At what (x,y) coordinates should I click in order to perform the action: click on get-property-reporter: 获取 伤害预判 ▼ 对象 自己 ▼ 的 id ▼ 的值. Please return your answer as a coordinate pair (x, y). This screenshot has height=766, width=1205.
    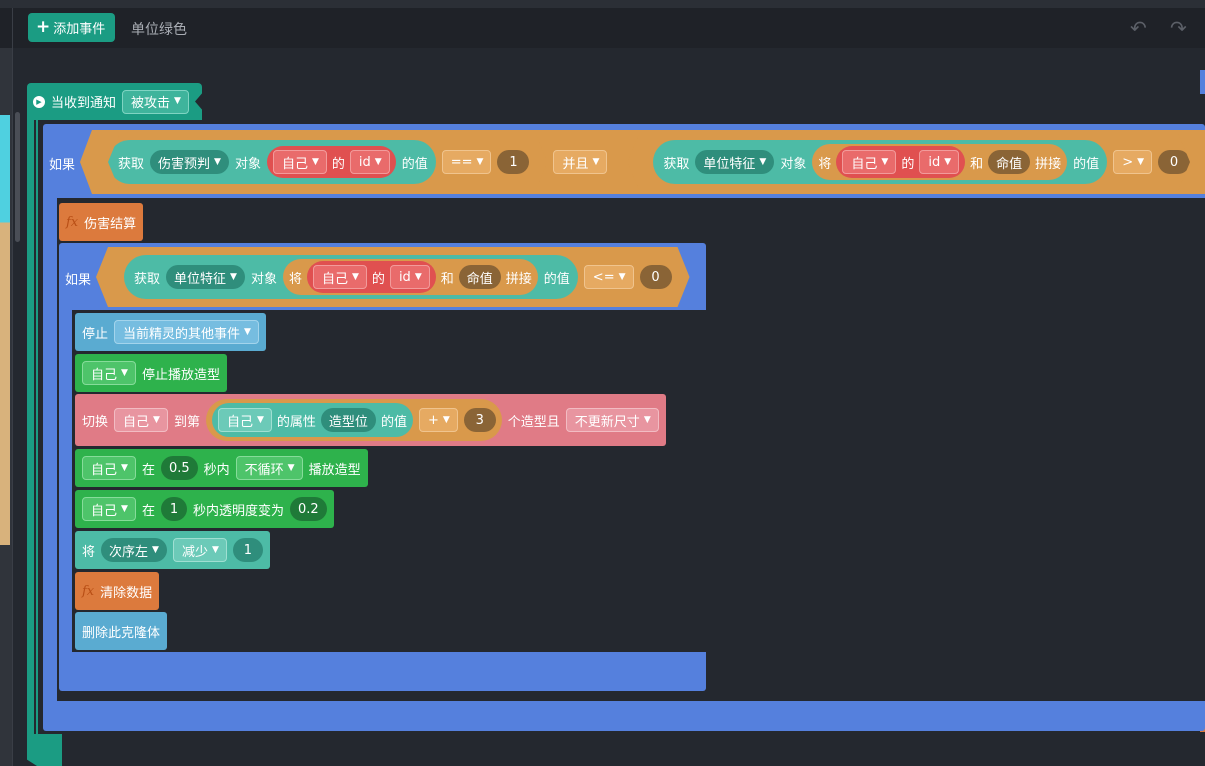
    Looking at the image, I should click on (272, 162).